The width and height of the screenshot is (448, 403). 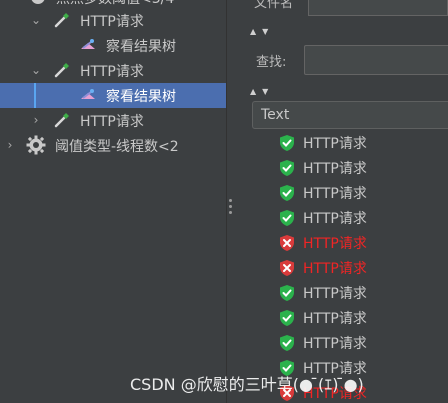 I want to click on renderer-select-value: Text, so click(x=275, y=115).